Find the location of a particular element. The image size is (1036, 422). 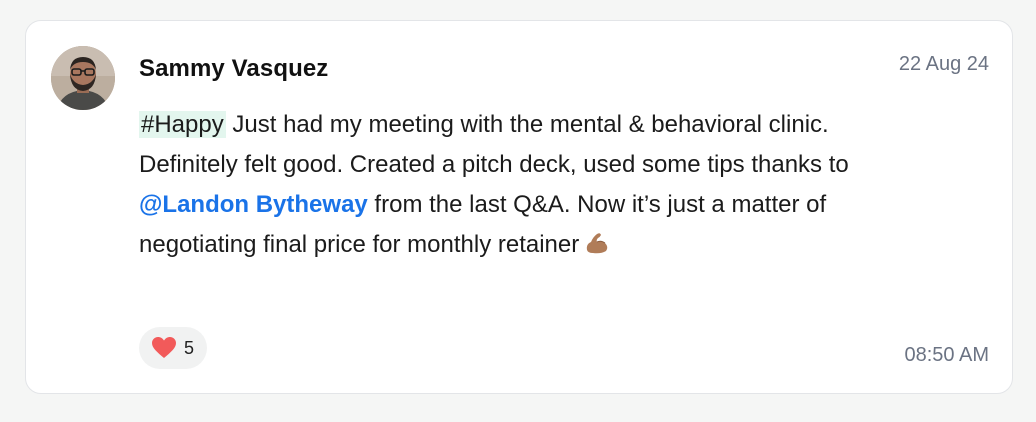

mention-link: @Landon Bytheway is located at coordinates (253, 204).